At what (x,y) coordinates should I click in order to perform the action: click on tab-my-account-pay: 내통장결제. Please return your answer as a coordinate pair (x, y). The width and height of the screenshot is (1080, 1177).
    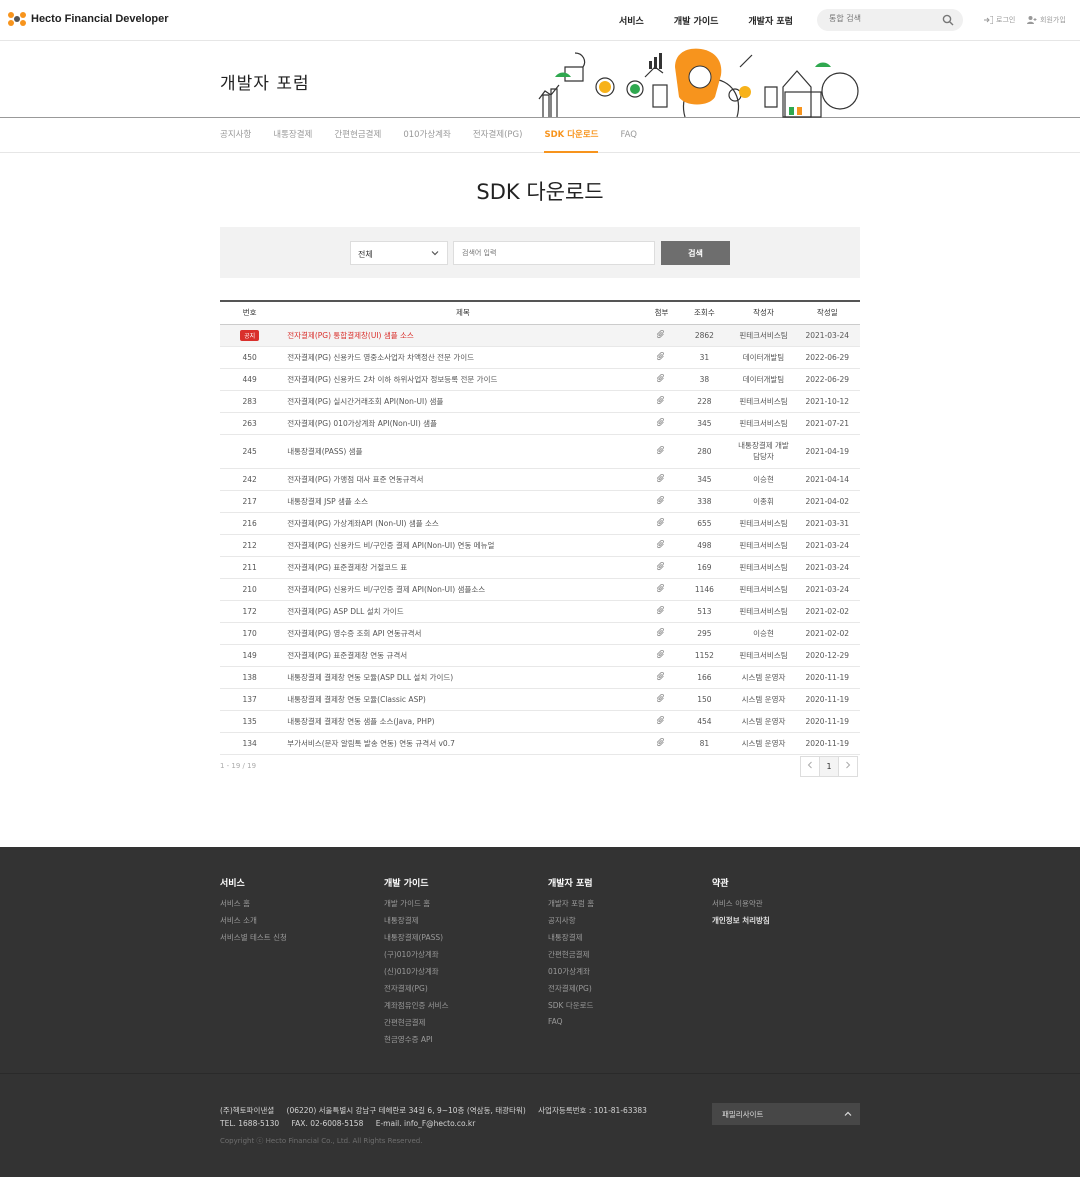
    Looking at the image, I should click on (292, 135).